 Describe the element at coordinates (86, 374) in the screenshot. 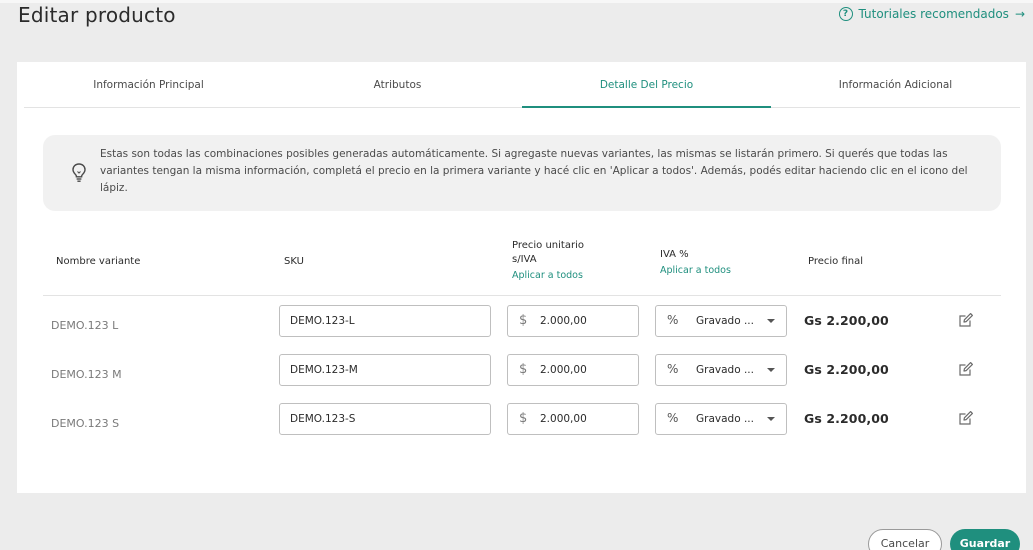

I see `variant-name: DEMO.123 M` at that location.